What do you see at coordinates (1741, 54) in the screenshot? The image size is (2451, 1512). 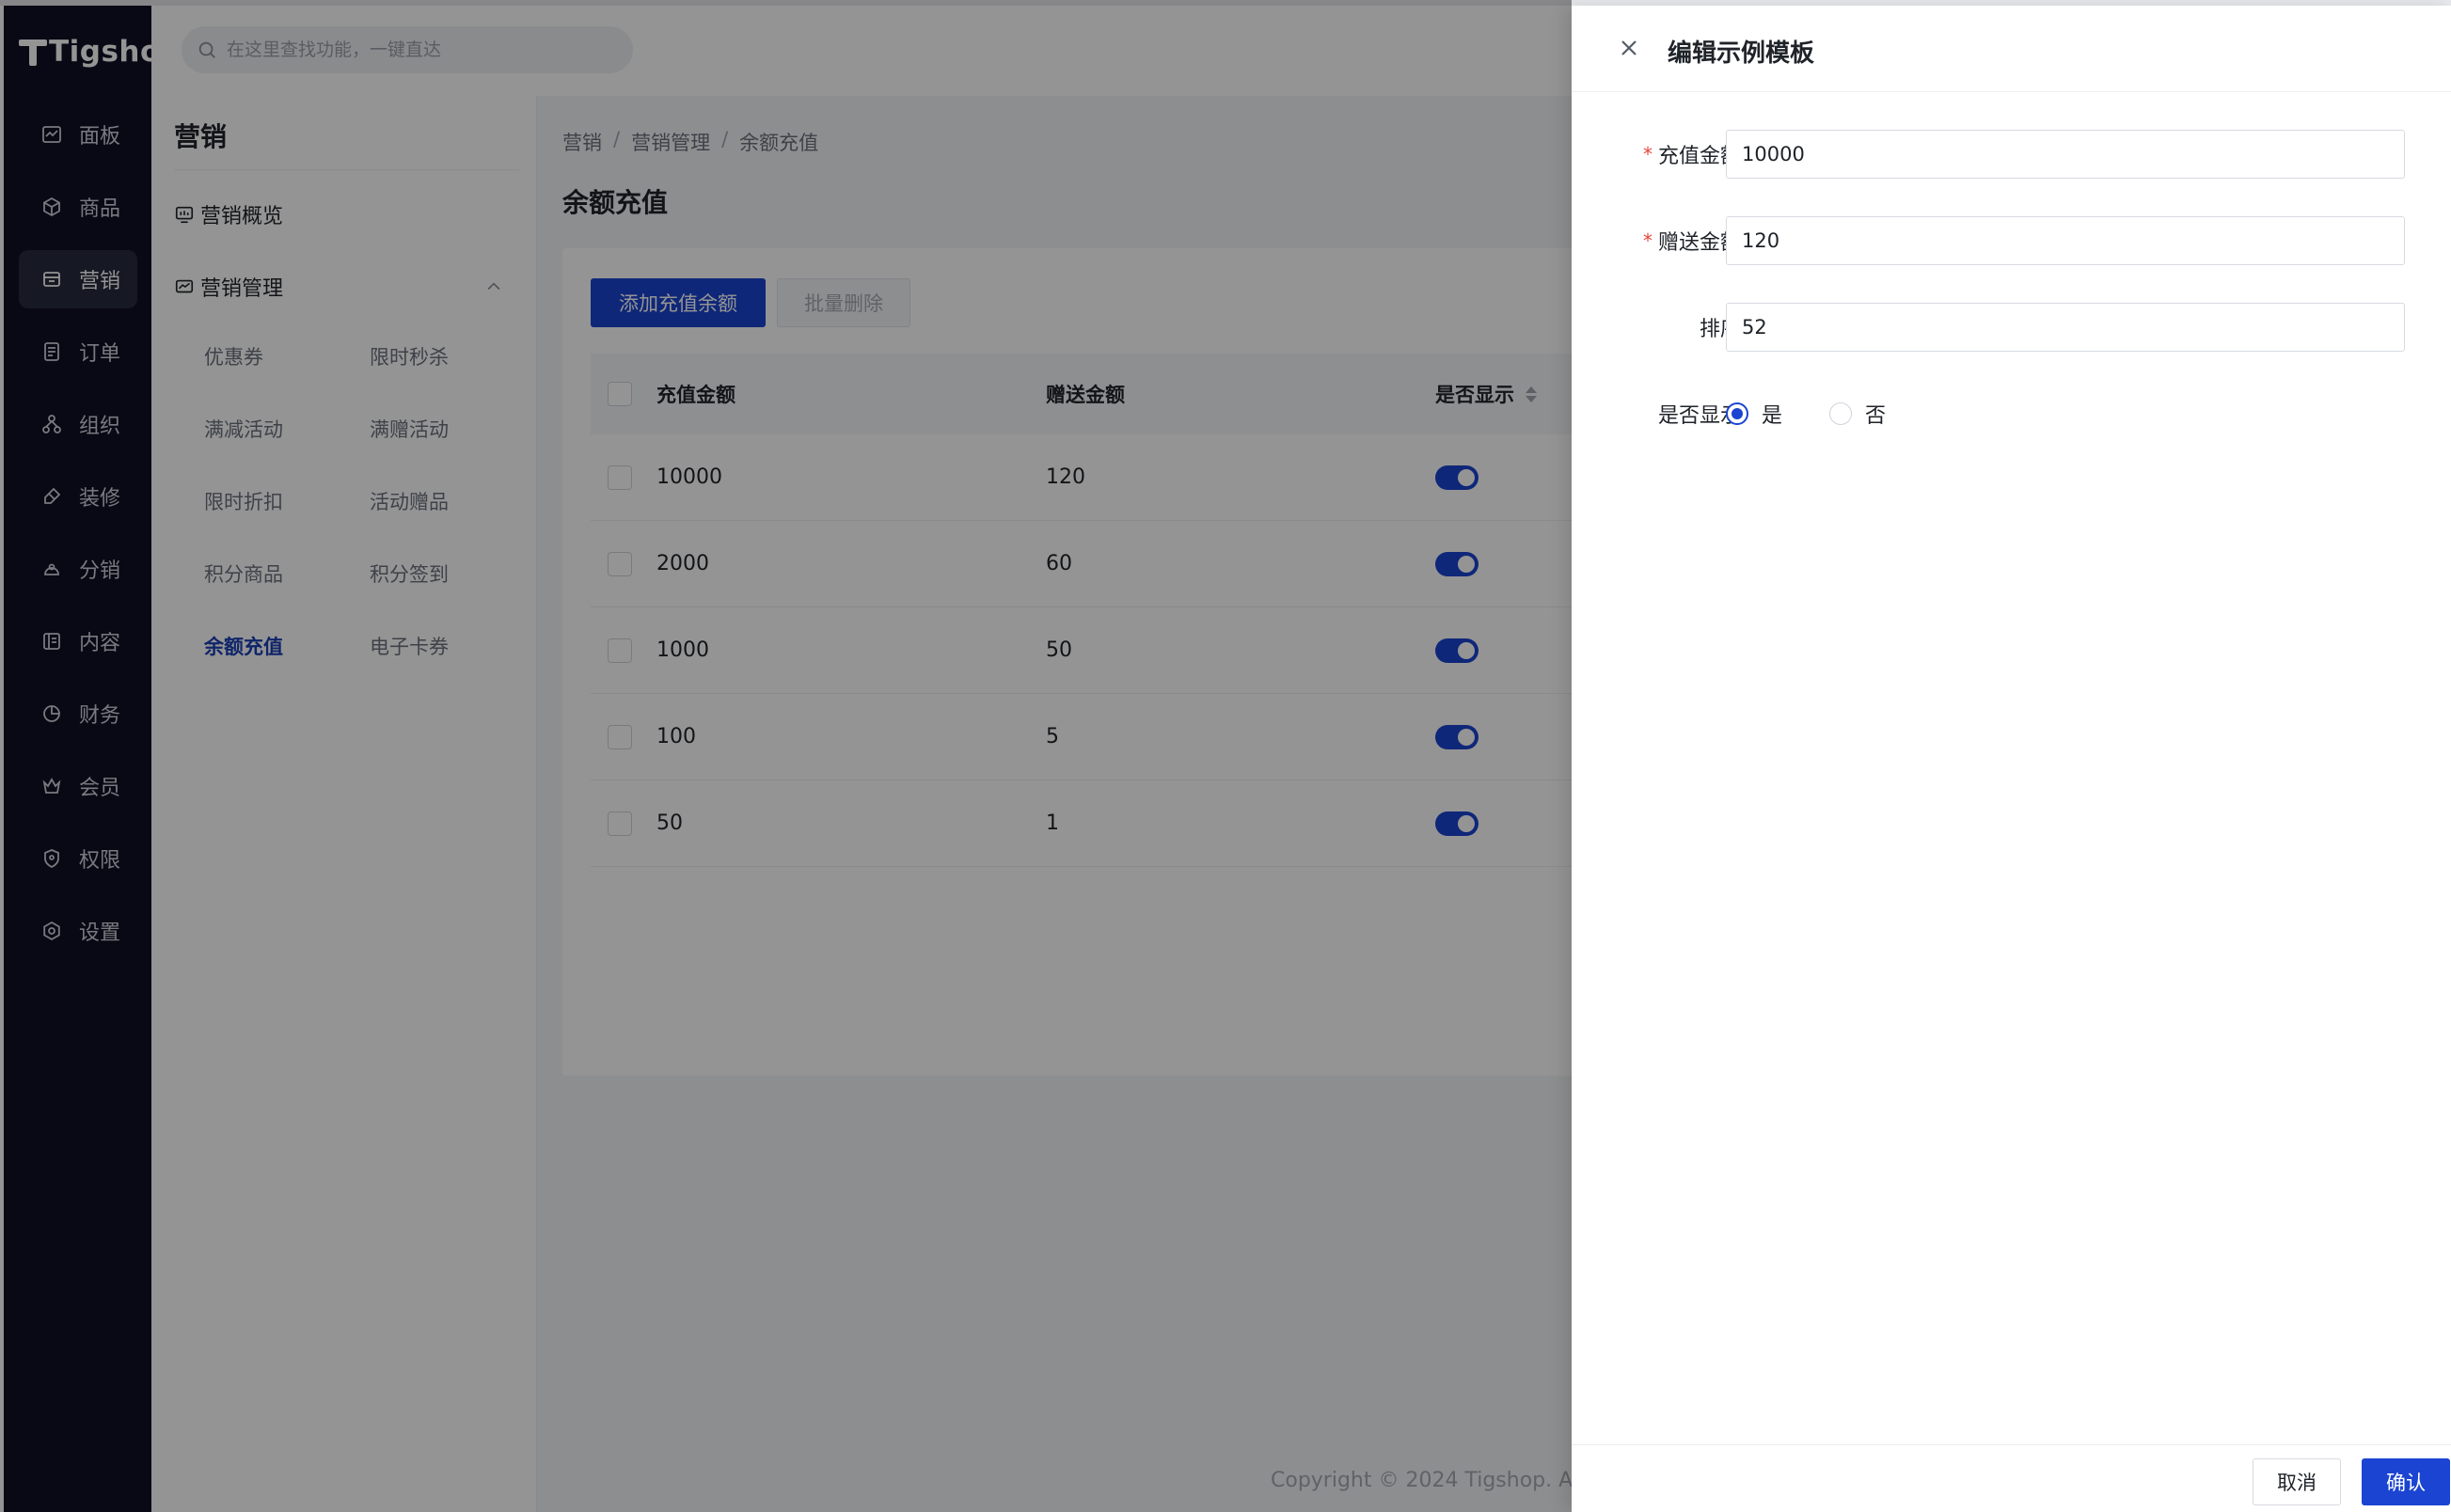 I see `drawer-title: 编辑示例模板` at bounding box center [1741, 54].